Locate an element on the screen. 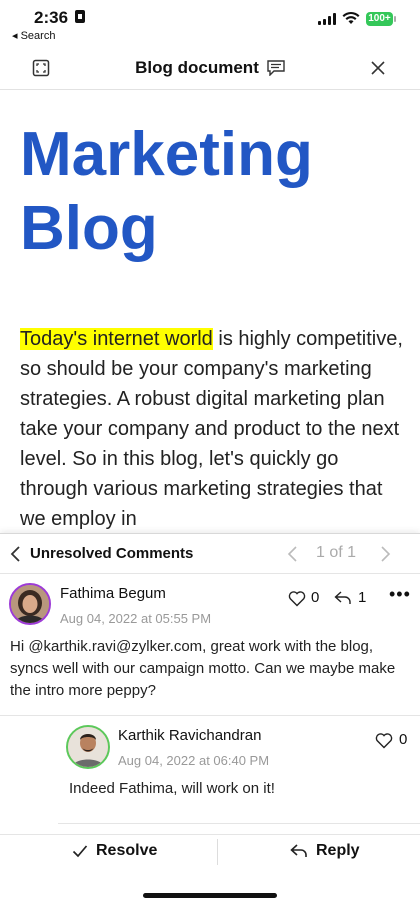  commented-highlight: Today's internet world is located at coordinates (116, 339).